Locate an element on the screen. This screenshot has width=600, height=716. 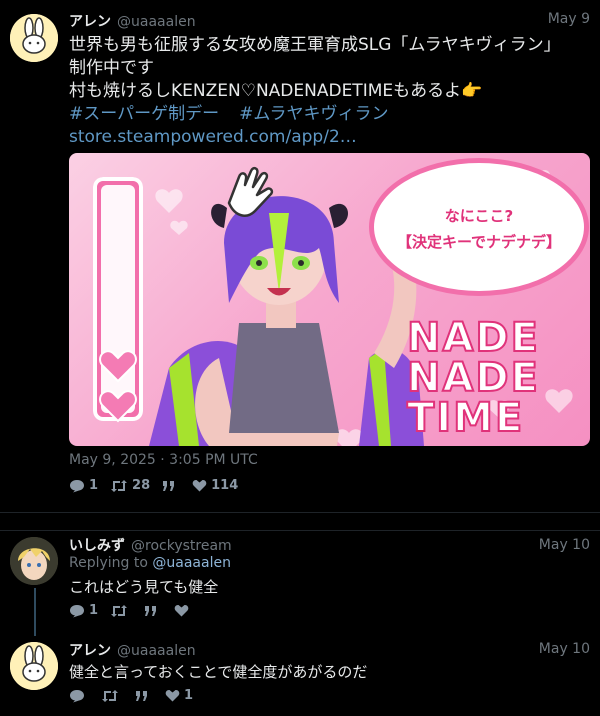
like-button is located at coordinates (183, 610).